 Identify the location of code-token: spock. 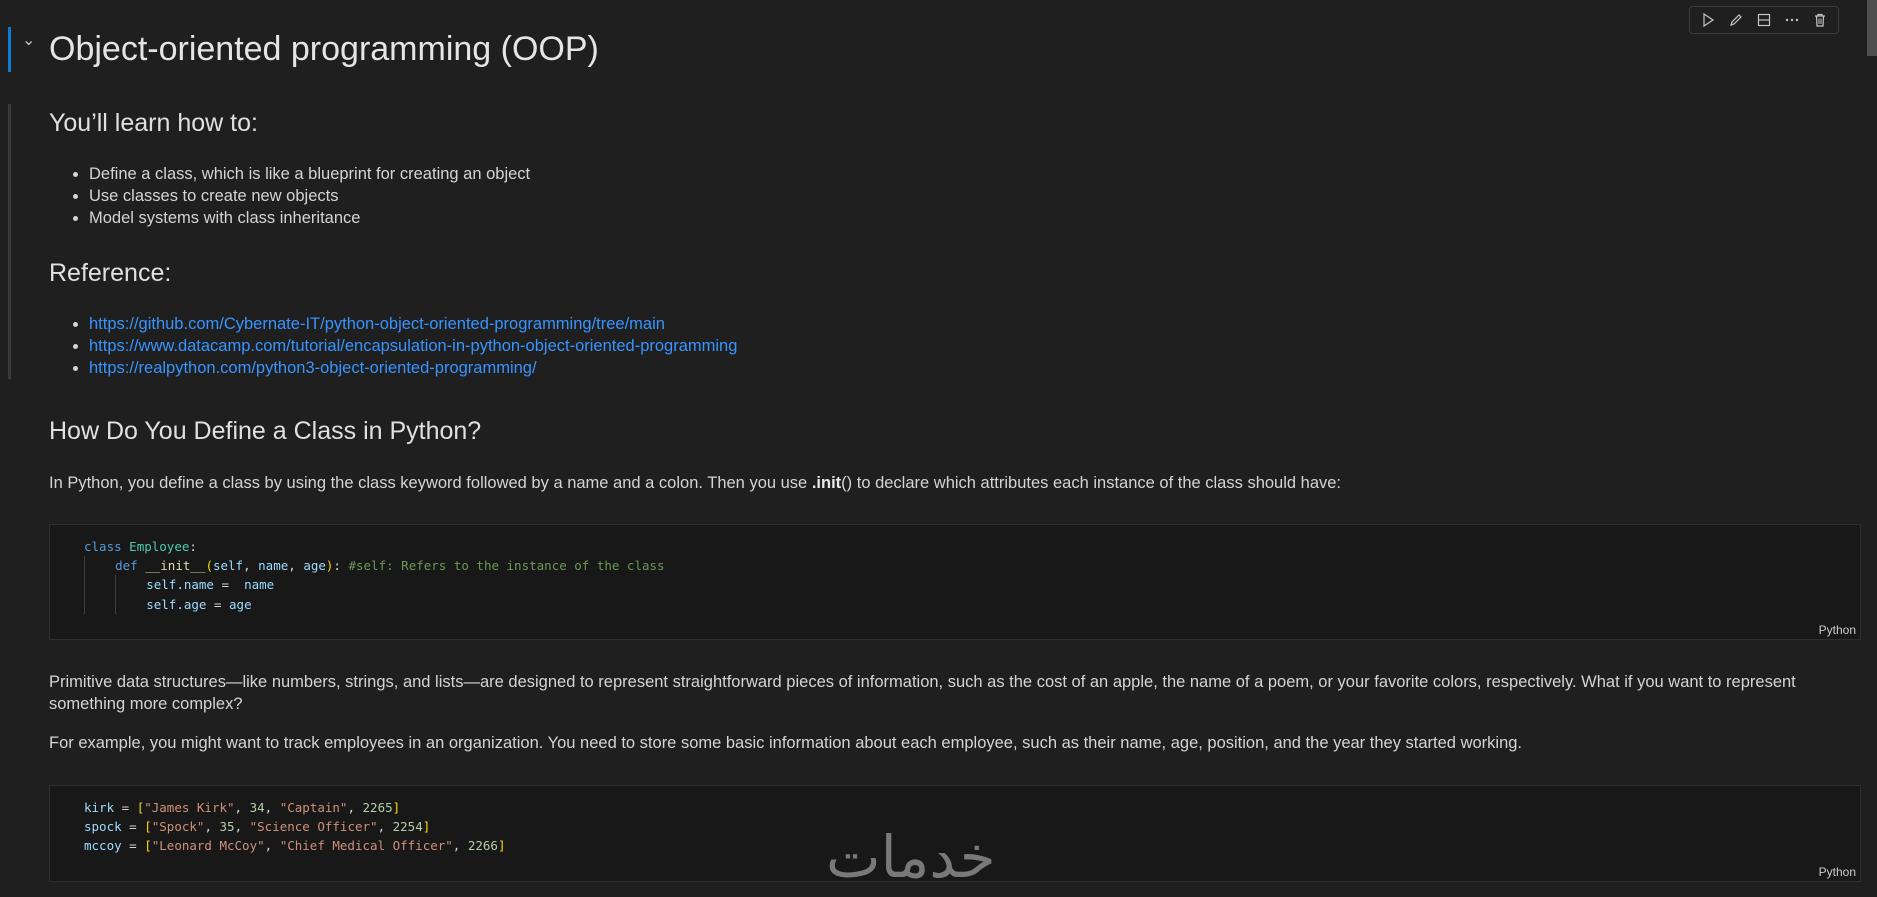
(103, 827).